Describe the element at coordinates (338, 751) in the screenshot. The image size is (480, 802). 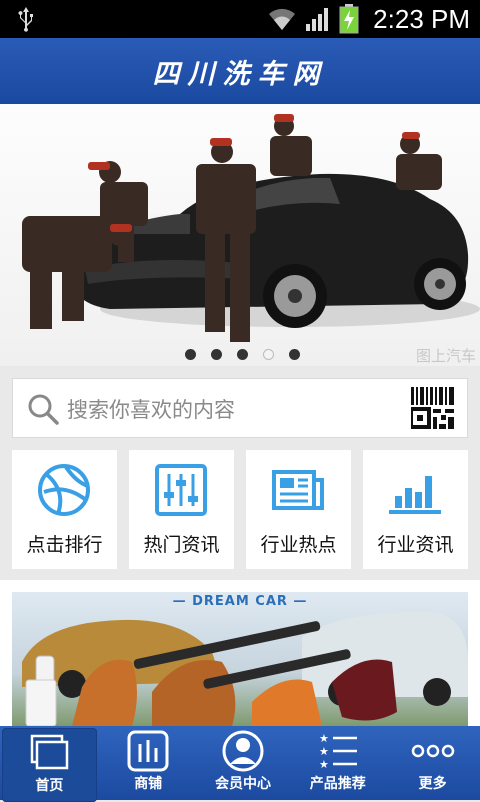
I see `star-list-icon: ★ ★ ★` at that location.